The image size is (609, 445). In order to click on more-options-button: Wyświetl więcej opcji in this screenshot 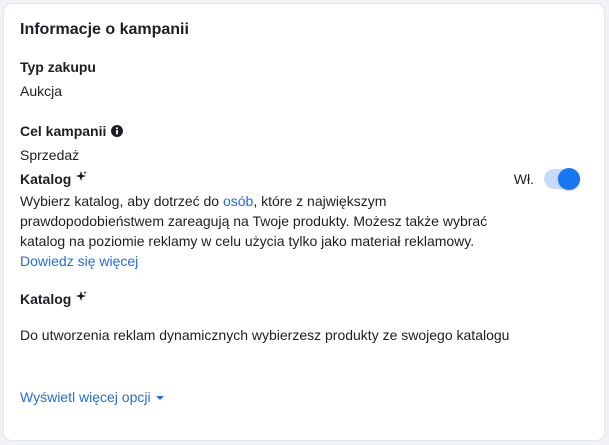, I will do `click(92, 397)`.